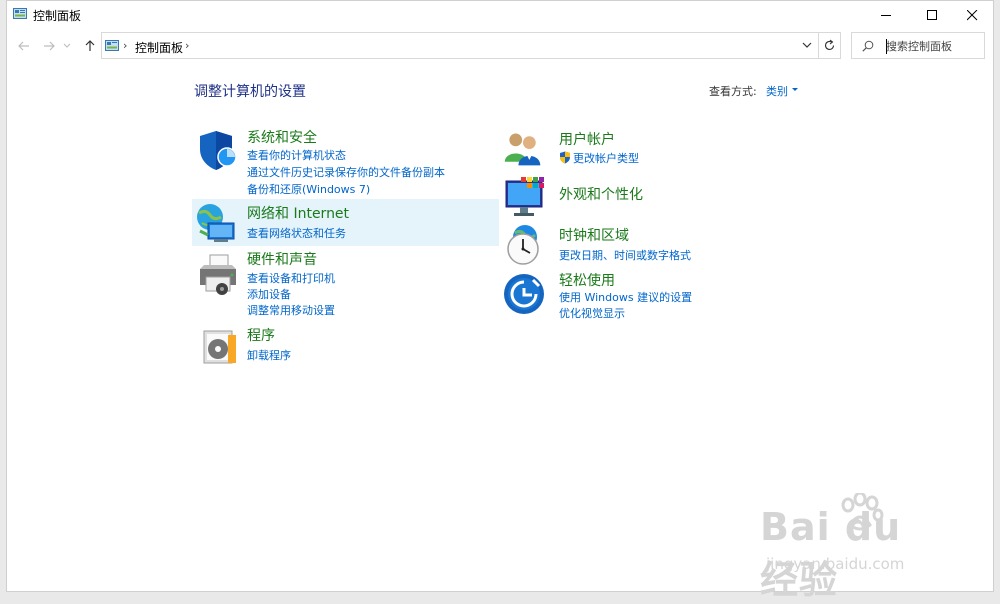 The image size is (1000, 604). I want to click on category-user-accounts: 用户帐户 更改帐户类型, so click(653, 149).